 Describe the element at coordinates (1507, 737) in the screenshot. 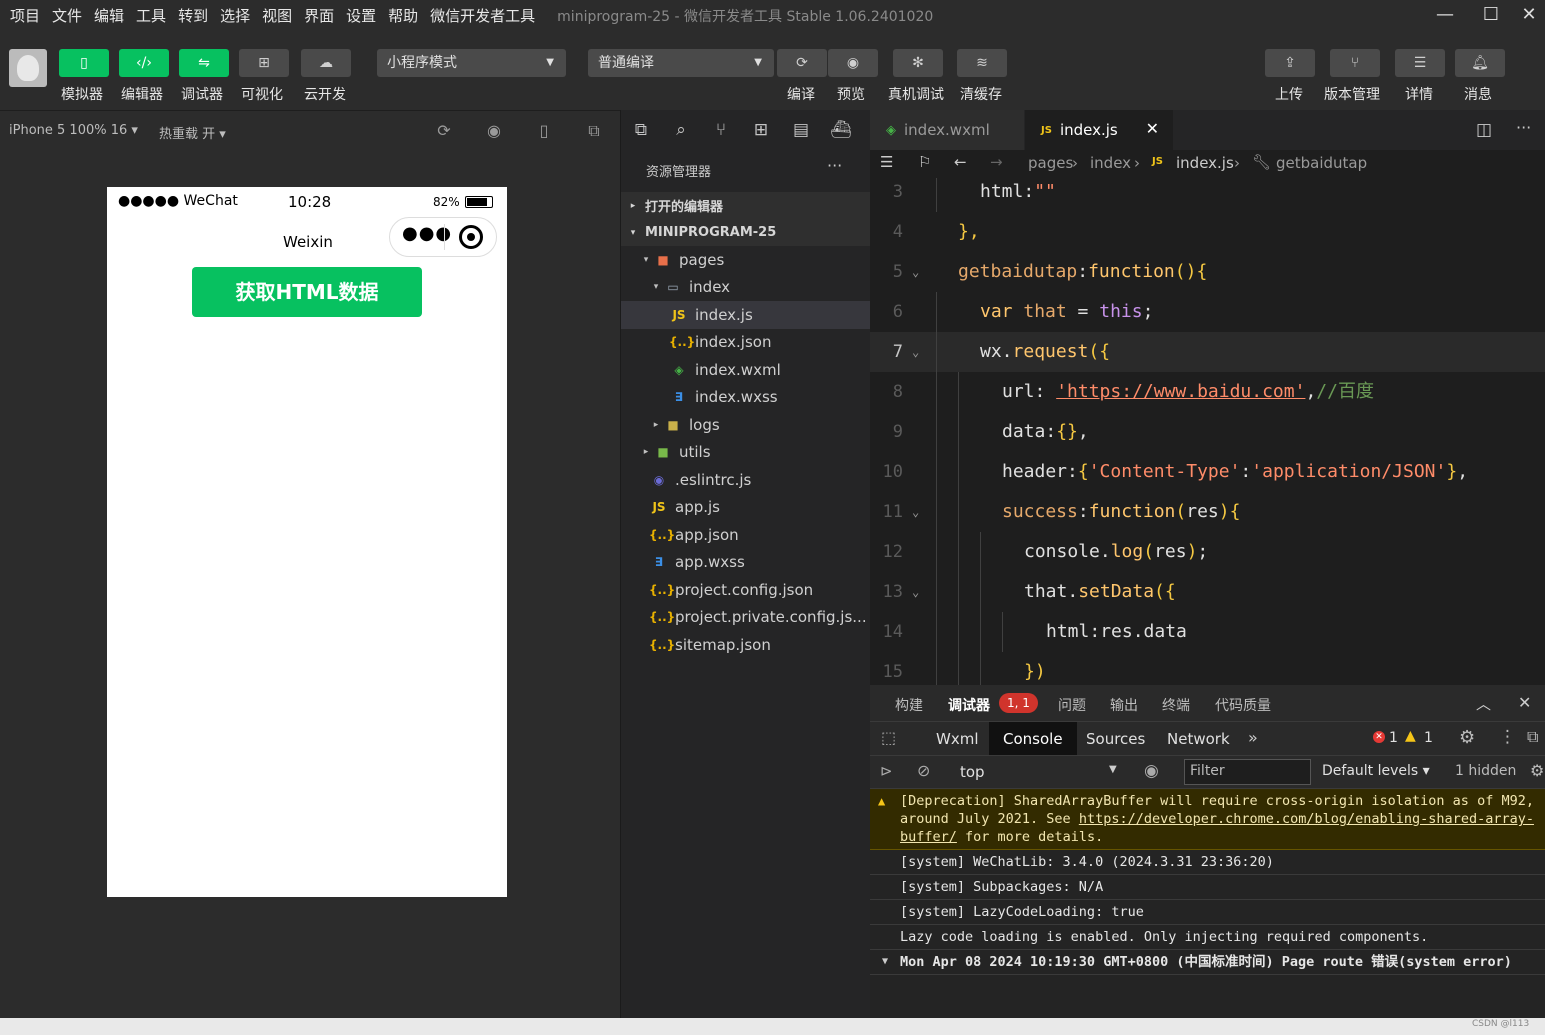

I see `kebab-icon: ⋮` at that location.